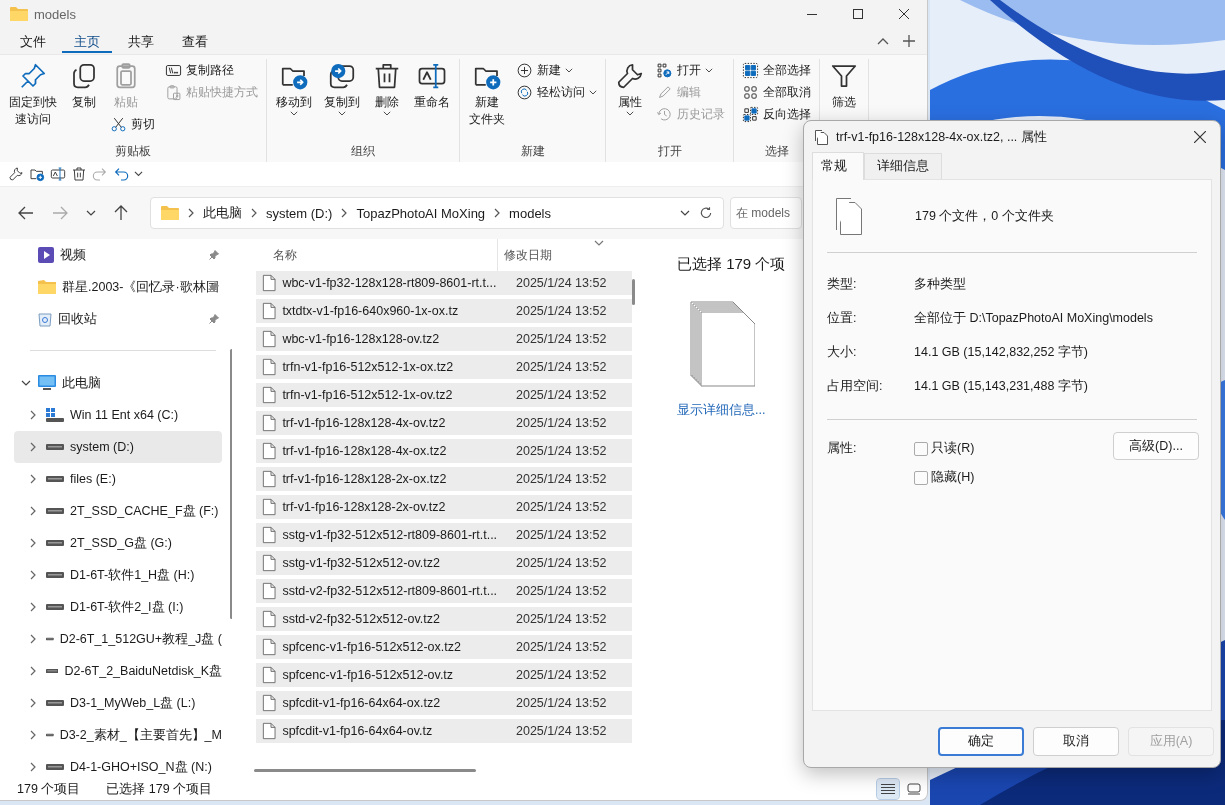  What do you see at coordinates (444, 395) in the screenshot?
I see `file-row: trfn-v1-fp16-512x512-1x-ov.tz2 2025/1/24 13:52` at bounding box center [444, 395].